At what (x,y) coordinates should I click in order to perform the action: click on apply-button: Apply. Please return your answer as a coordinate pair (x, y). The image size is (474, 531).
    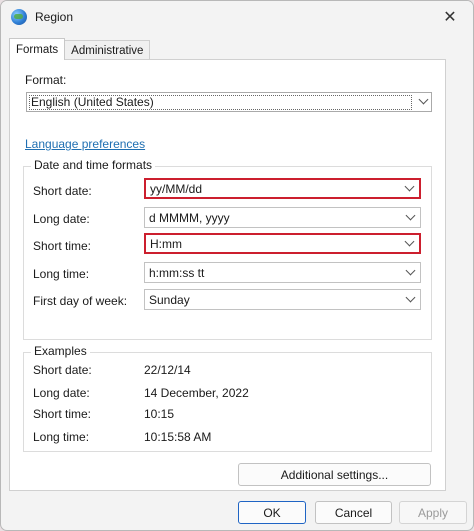
    Looking at the image, I should click on (433, 512).